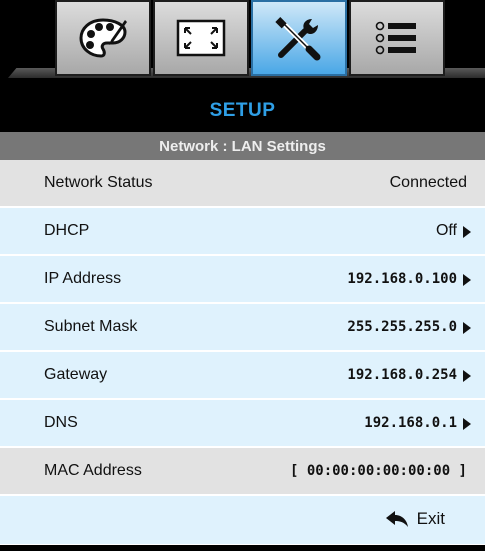  I want to click on row-value: Connected, so click(428, 182).